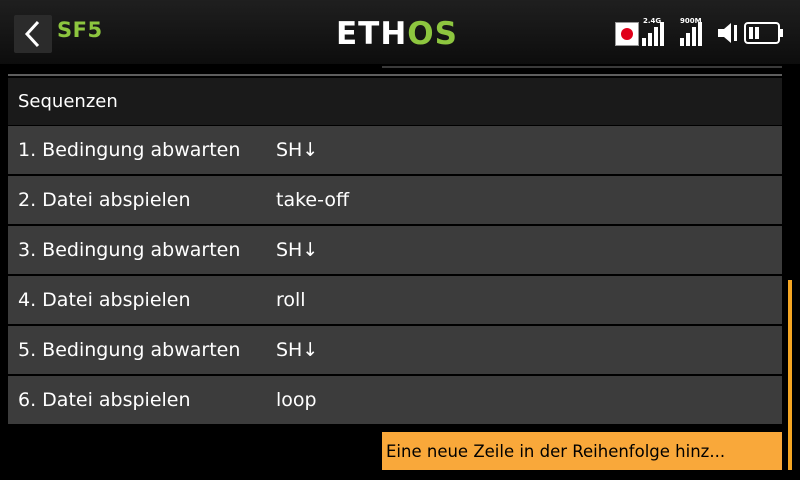 The image size is (800, 480). What do you see at coordinates (129, 250) in the screenshot?
I see `row-label: 3. Bedingung abwarten` at bounding box center [129, 250].